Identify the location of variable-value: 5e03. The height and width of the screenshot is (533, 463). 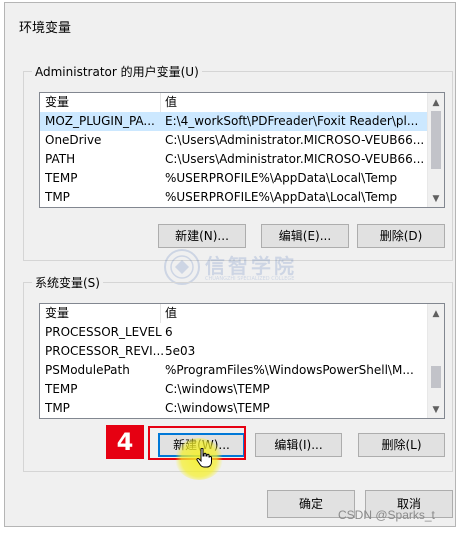
(180, 351).